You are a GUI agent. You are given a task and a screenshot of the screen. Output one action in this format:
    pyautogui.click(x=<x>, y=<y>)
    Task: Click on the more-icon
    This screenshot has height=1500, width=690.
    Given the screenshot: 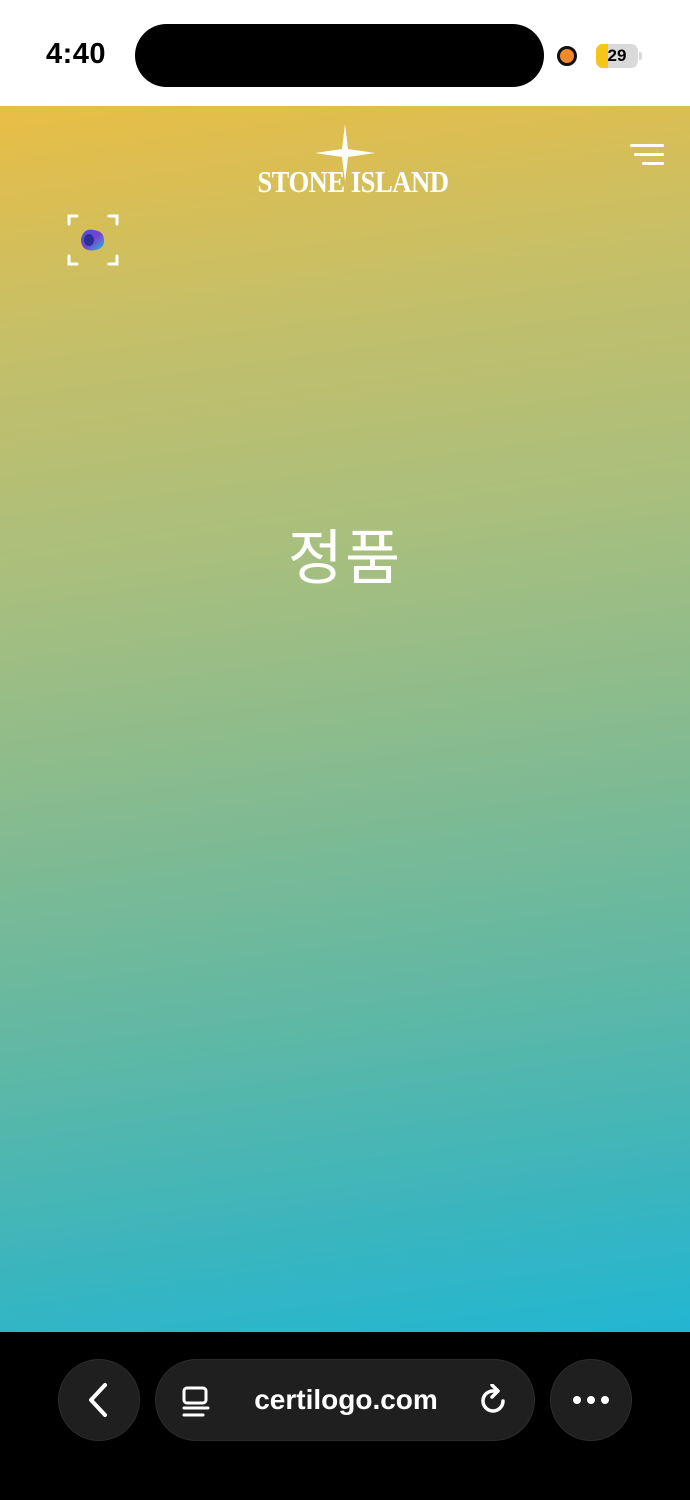 What is the action you would take?
    pyautogui.click(x=591, y=1400)
    